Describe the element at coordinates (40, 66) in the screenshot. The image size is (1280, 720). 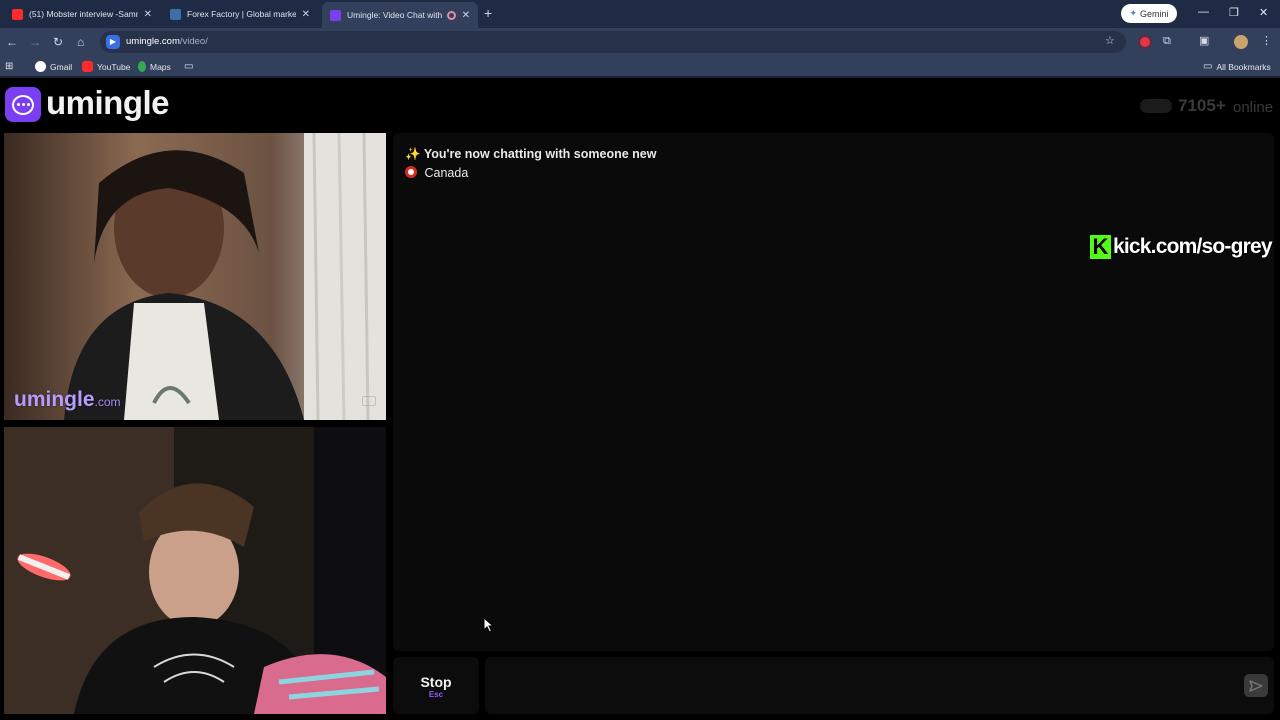
I see `google-icon` at that location.